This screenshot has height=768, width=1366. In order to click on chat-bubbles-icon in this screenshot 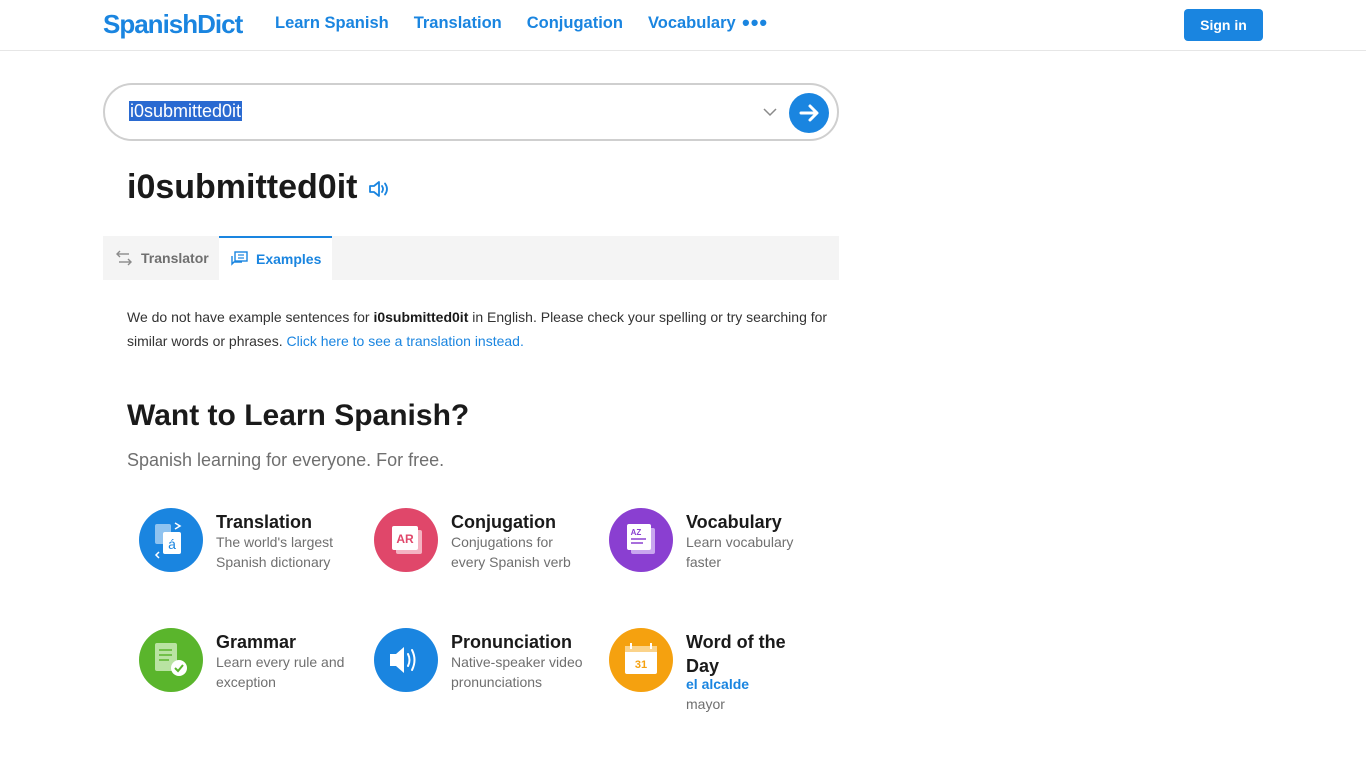, I will do `click(239, 258)`.